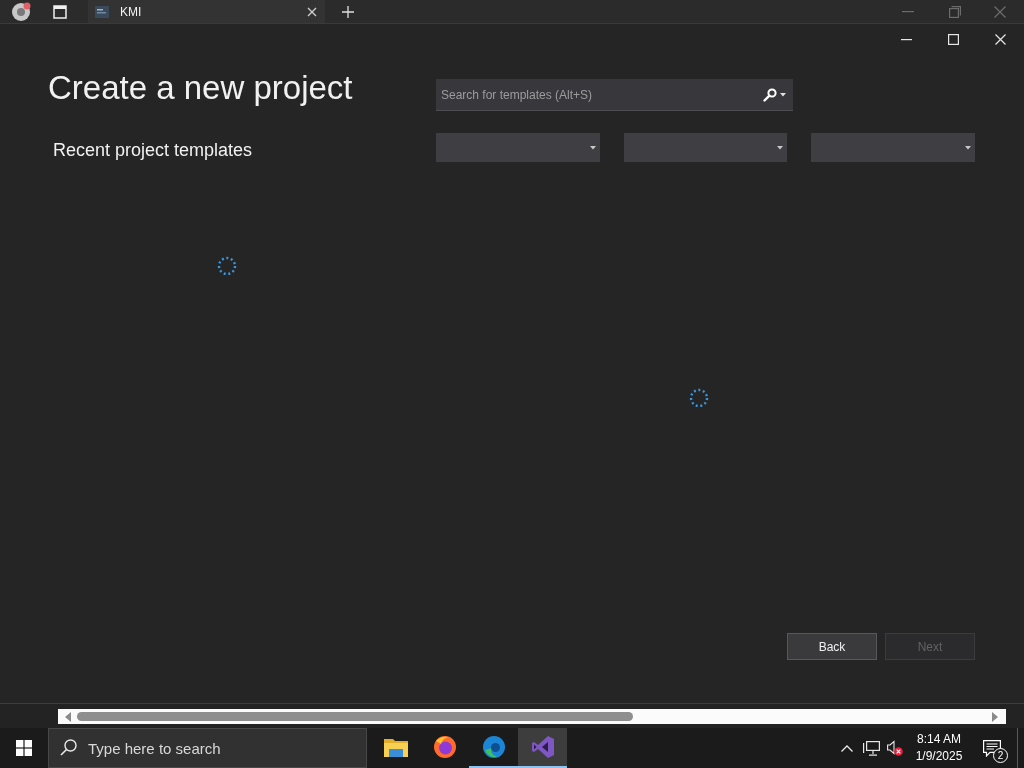  I want to click on profile-avatar-icon, so click(21, 11).